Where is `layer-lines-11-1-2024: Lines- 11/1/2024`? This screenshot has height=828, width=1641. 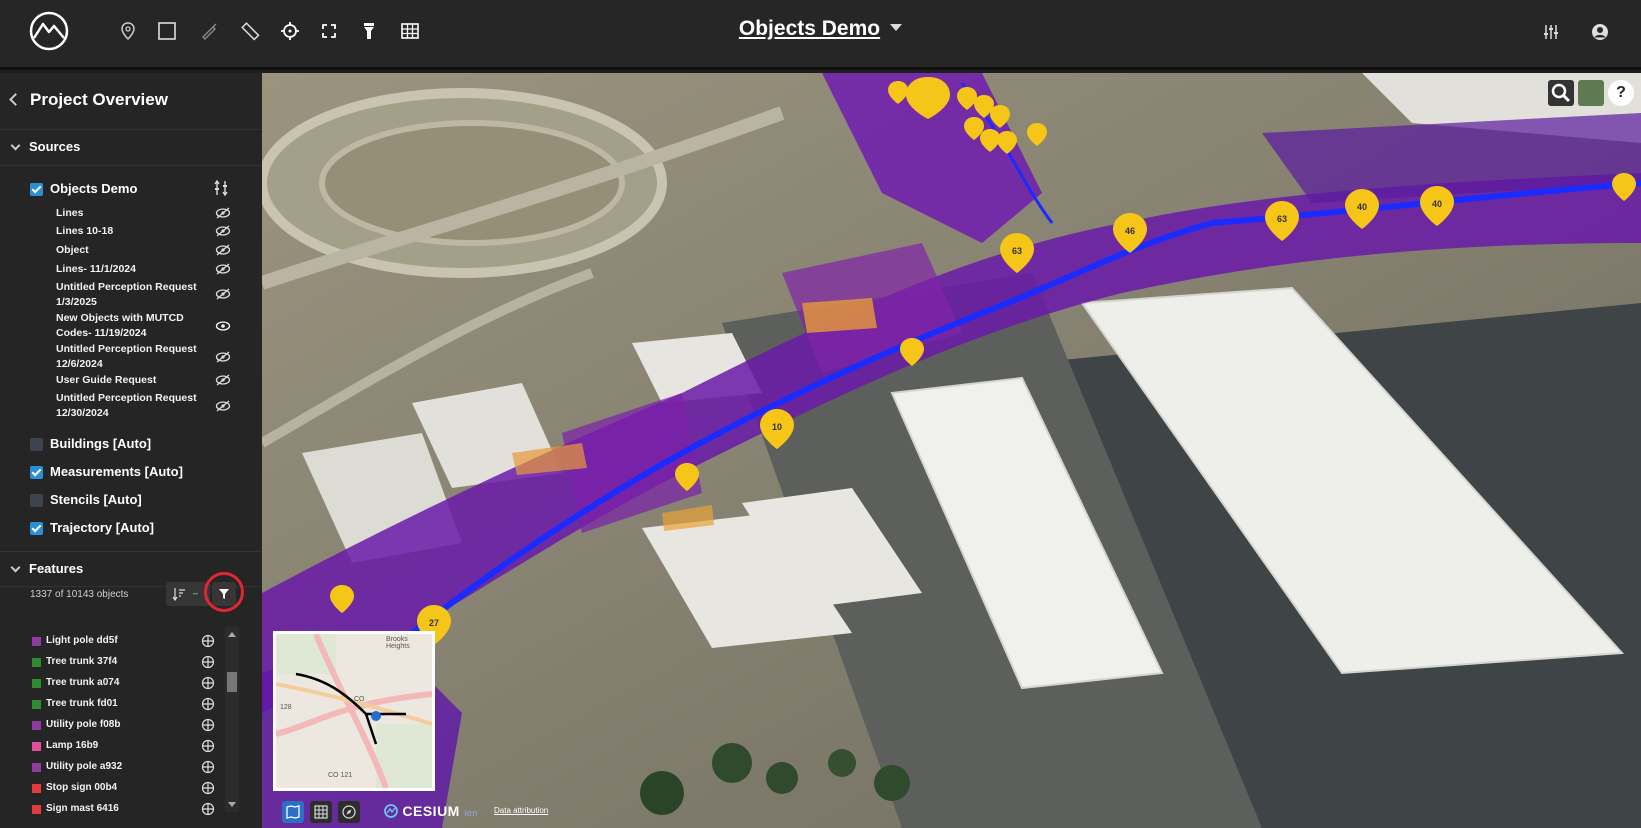
layer-lines-11-1-2024: Lines- 11/1/2024 is located at coordinates (130, 269).